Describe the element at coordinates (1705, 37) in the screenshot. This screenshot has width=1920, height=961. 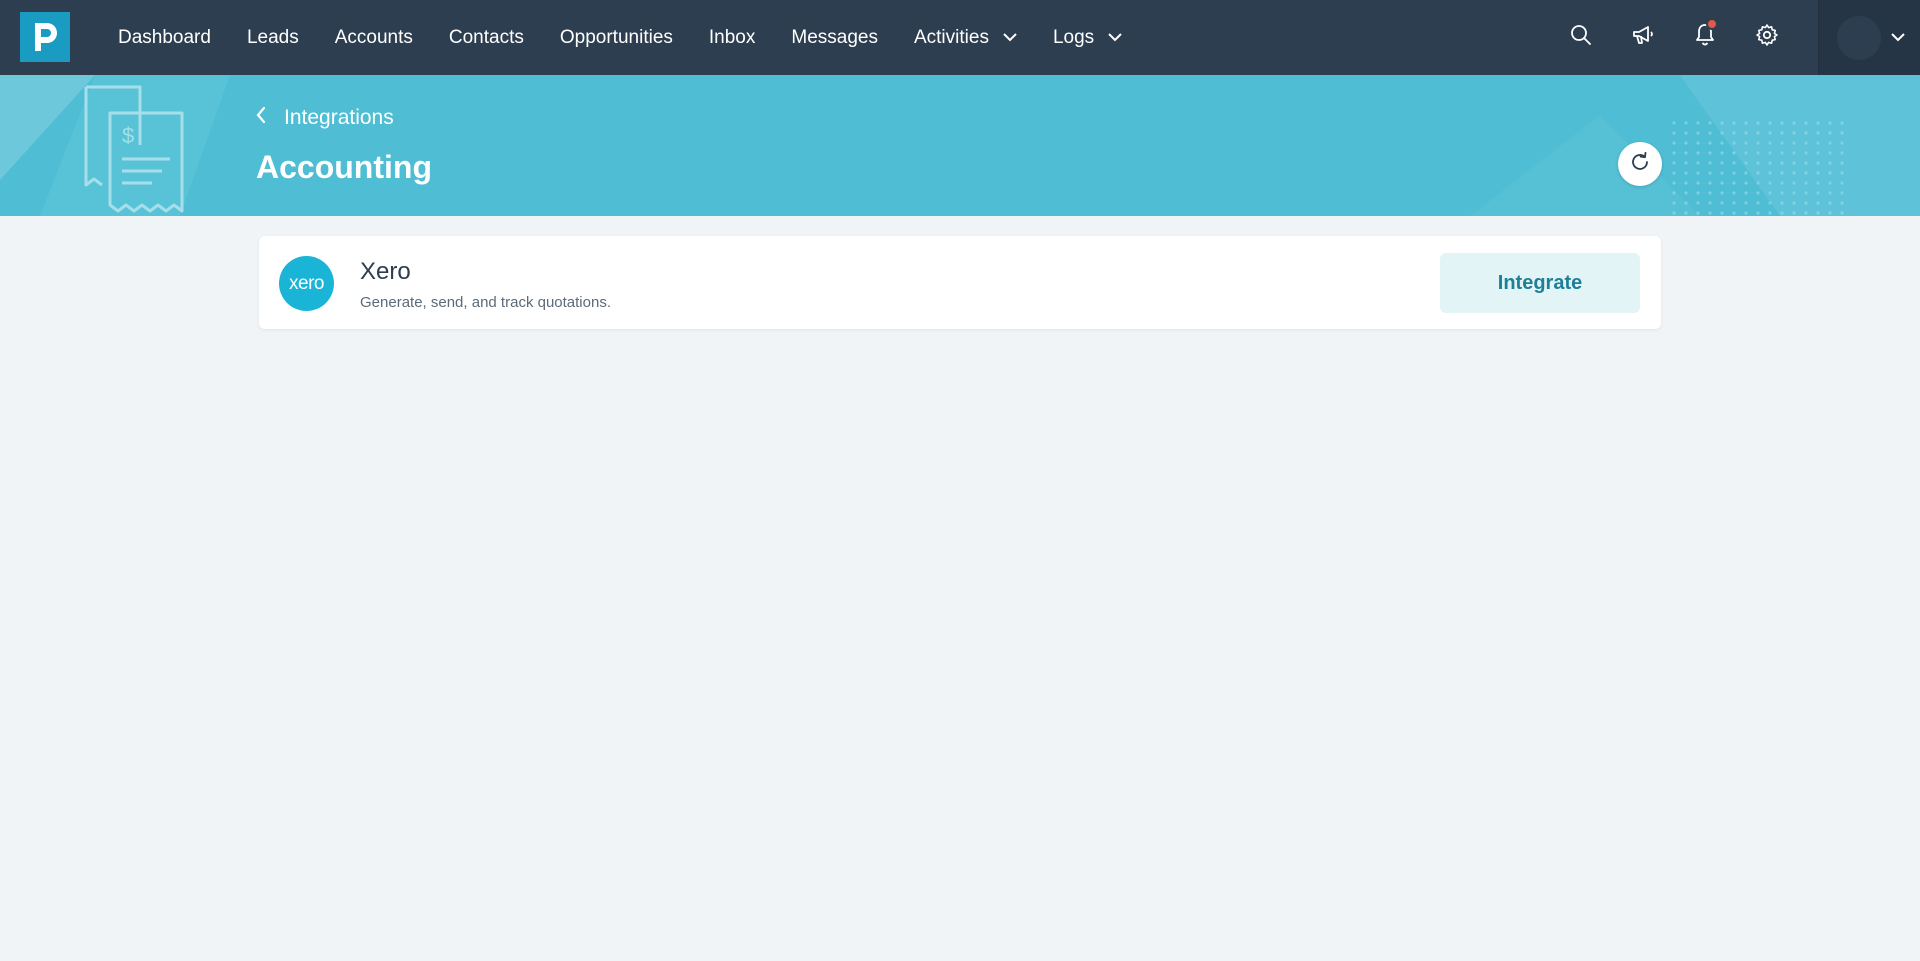
I see `notifications-button` at that location.